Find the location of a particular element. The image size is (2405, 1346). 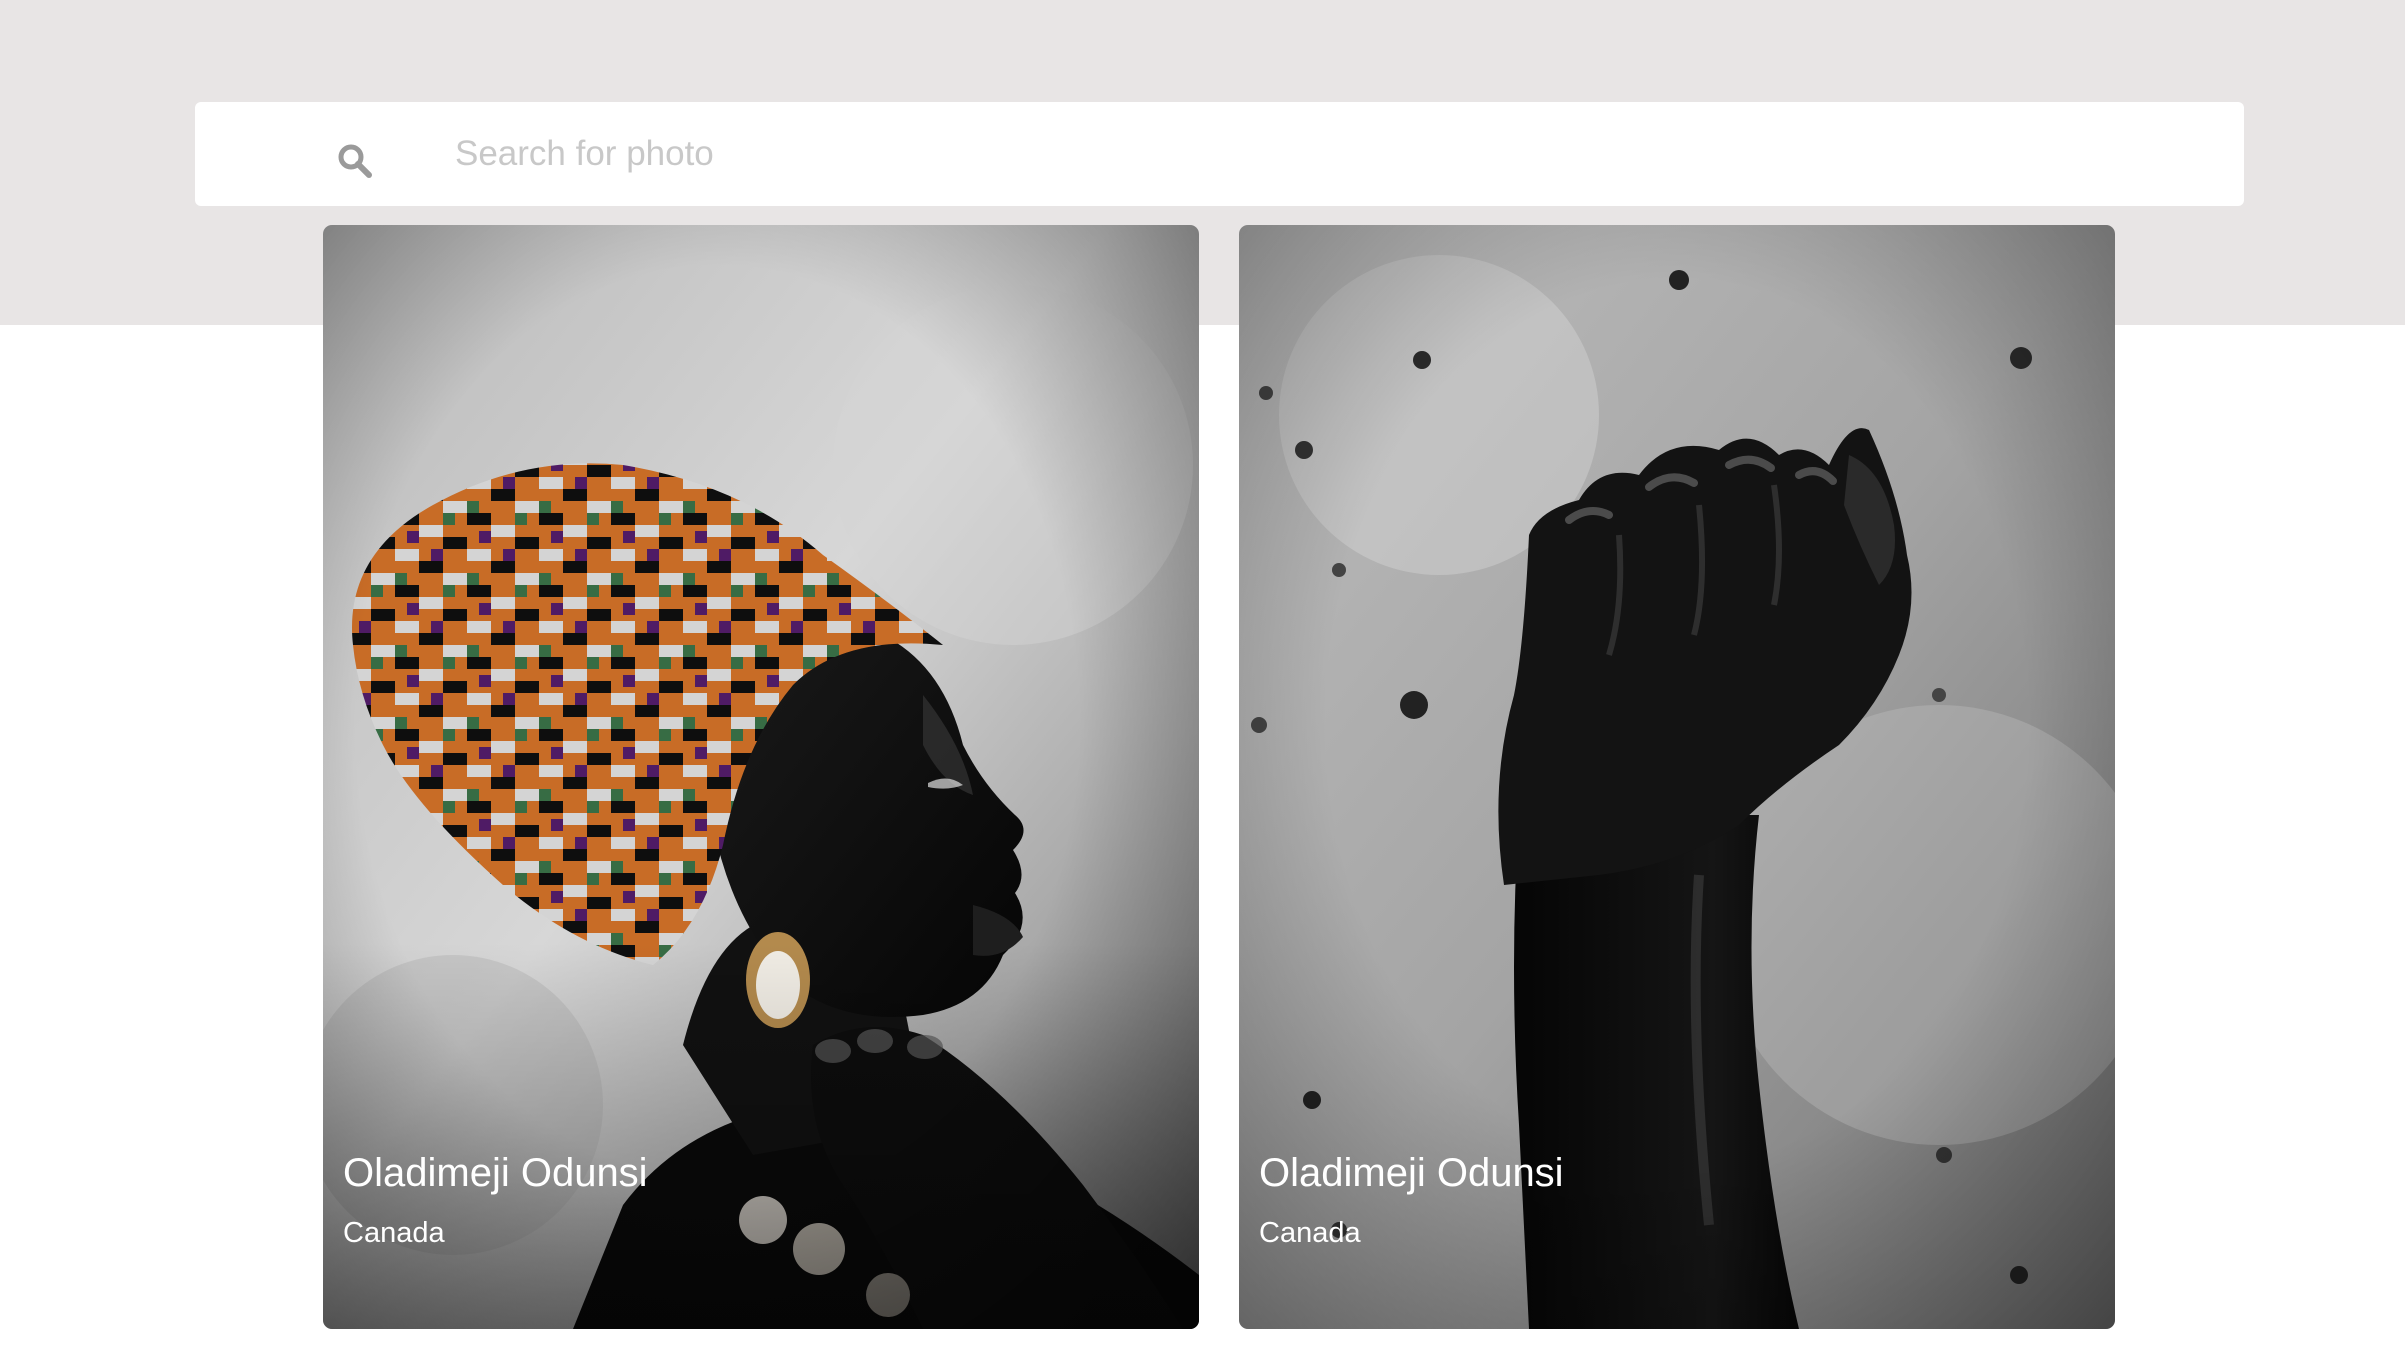

search-icon is located at coordinates (355, 161).